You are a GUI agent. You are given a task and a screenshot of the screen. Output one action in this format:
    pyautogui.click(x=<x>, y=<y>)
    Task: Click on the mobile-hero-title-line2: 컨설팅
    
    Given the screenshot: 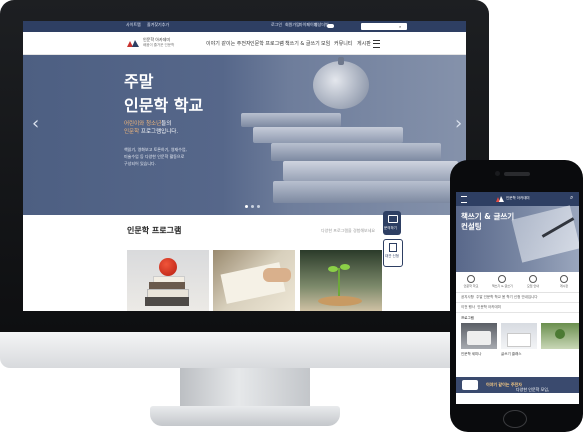 What is the action you would take?
    pyautogui.click(x=471, y=226)
    